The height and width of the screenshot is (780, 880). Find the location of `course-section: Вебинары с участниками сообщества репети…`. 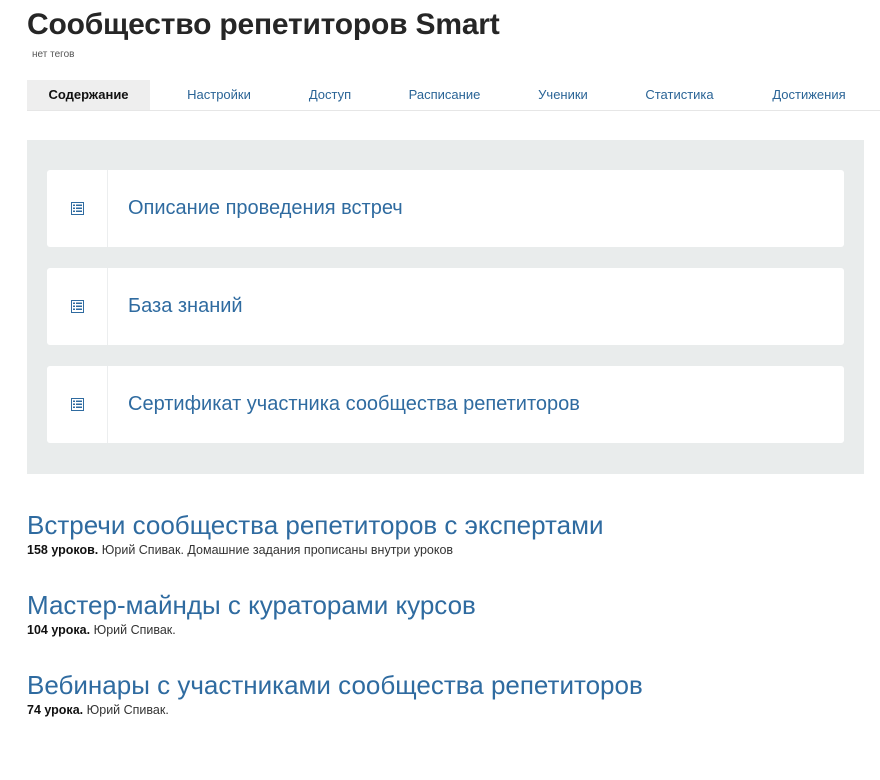

course-section: Вебинары с участниками сообщества репети… is located at coordinates (447, 693).